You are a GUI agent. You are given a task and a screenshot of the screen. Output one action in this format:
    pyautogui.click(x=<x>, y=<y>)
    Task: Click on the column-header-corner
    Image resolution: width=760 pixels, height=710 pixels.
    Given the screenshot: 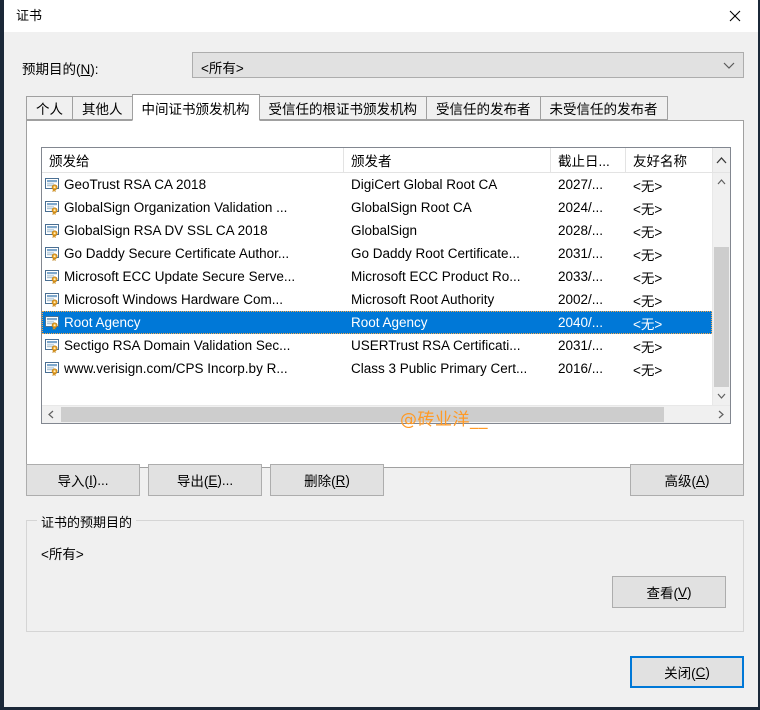 What is the action you would take?
    pyautogui.click(x=721, y=160)
    